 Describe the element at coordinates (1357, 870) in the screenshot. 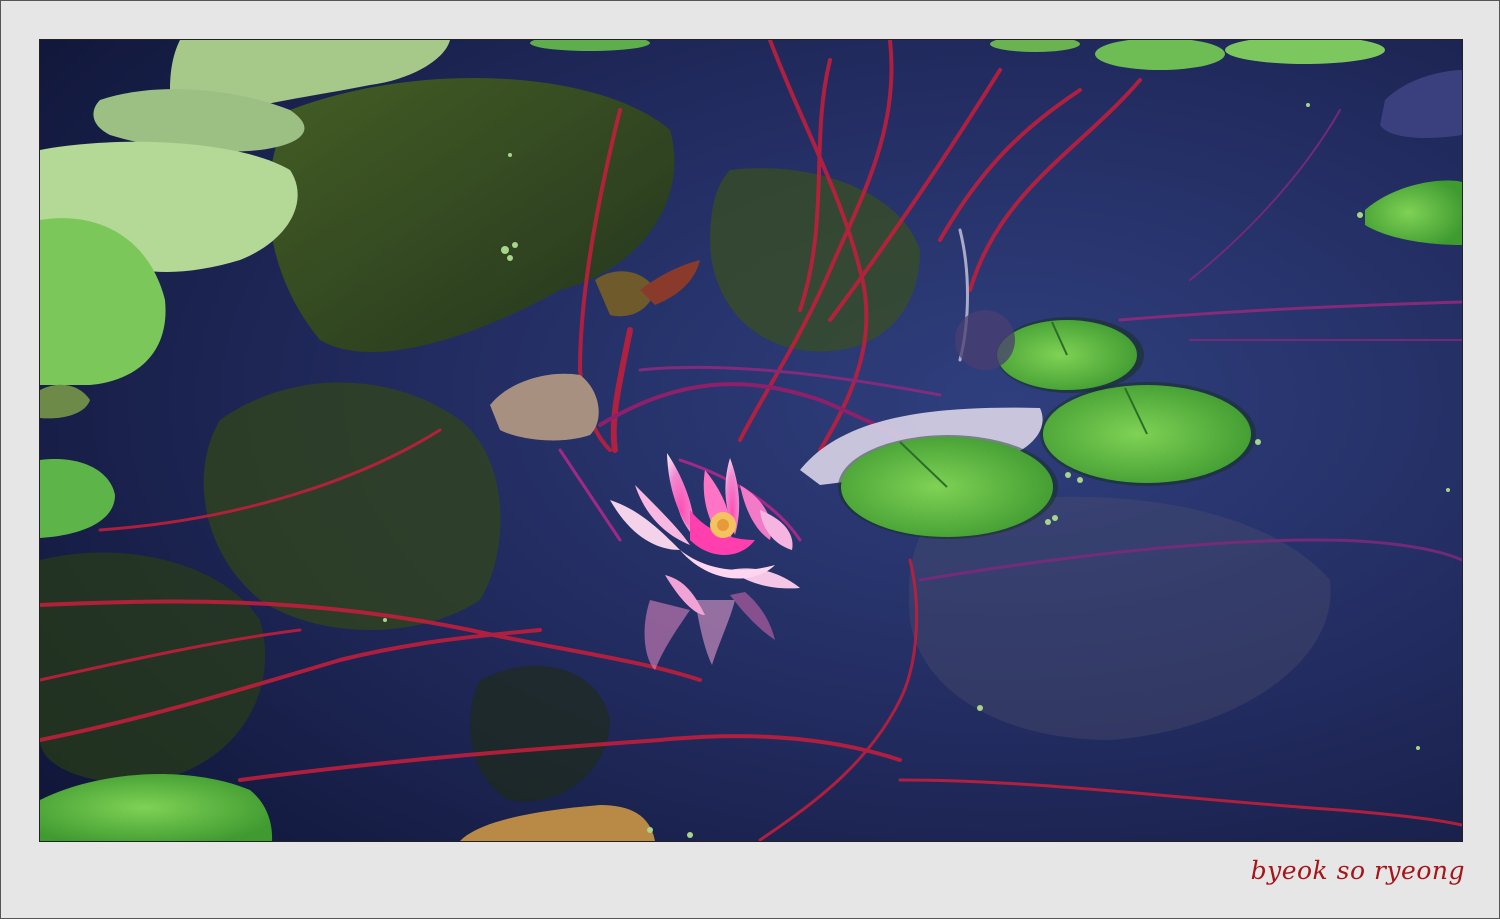

I see `photographer-signature: byeok so ryeong` at that location.